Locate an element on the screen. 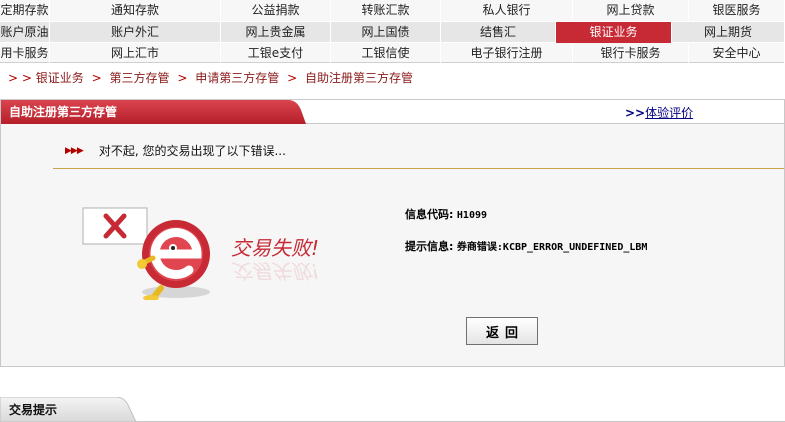  breadcrumb-item-third-party: 第三方存管 is located at coordinates (140, 78).